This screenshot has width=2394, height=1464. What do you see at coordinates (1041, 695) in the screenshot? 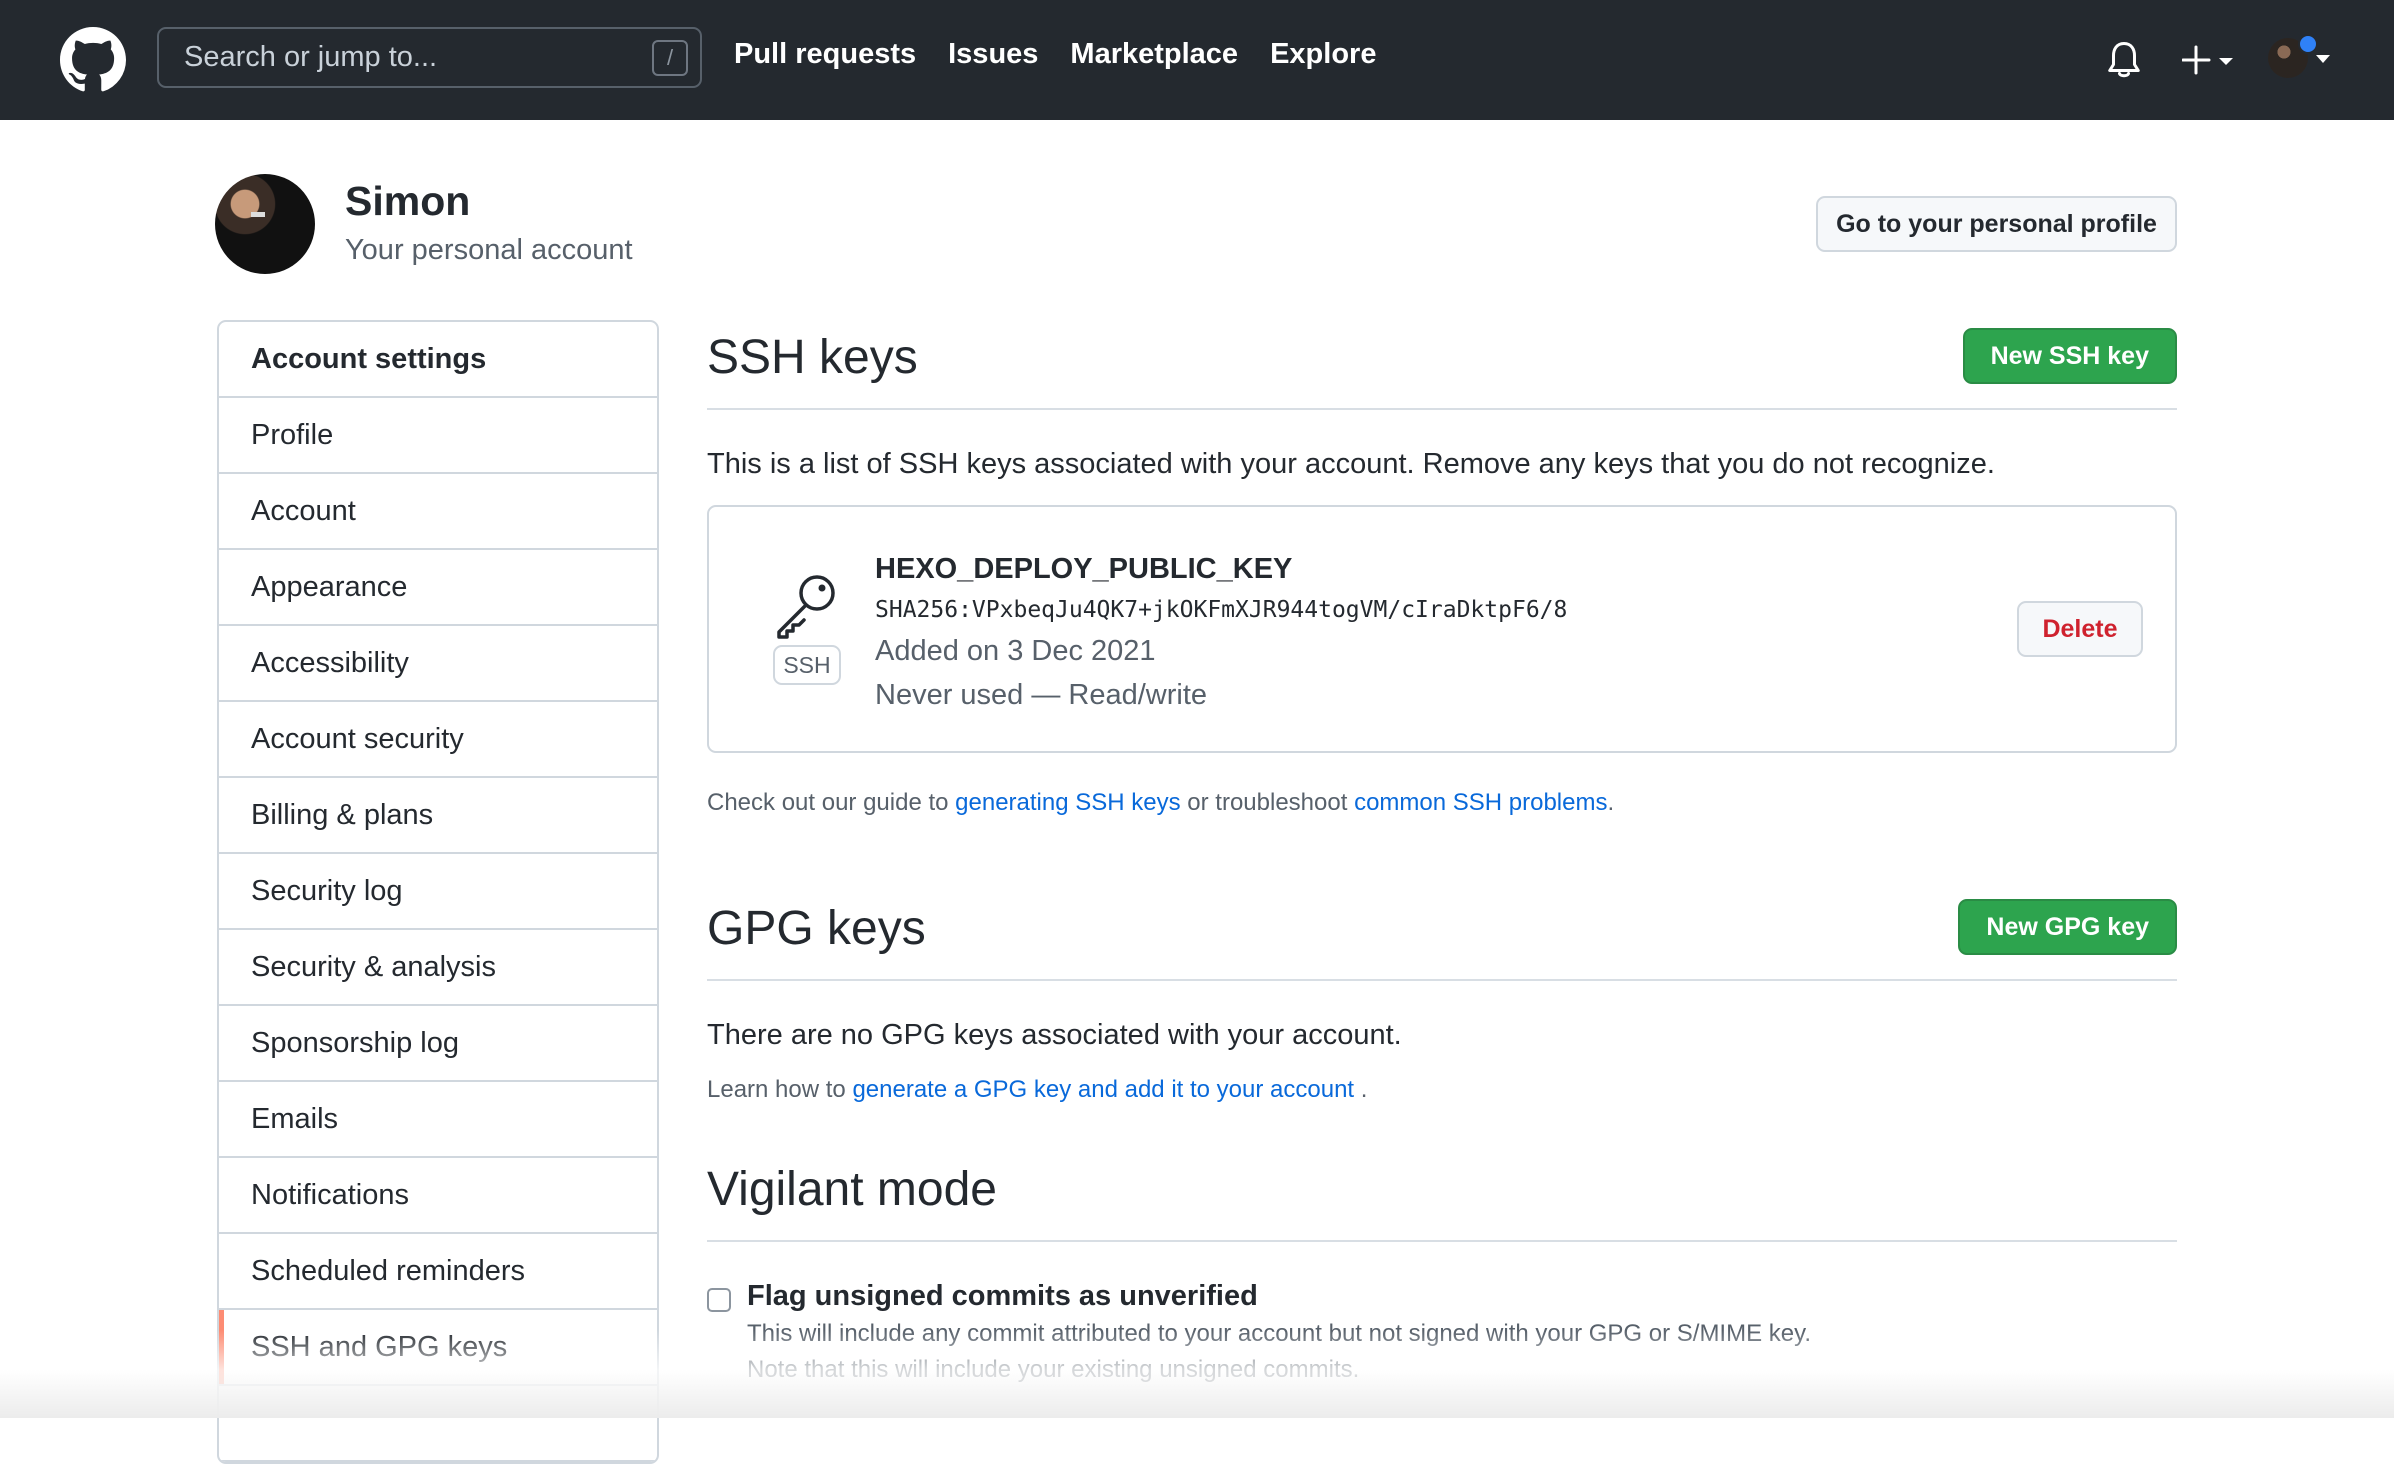
I see `ssh-key-usage: Never used — Read/write` at bounding box center [1041, 695].